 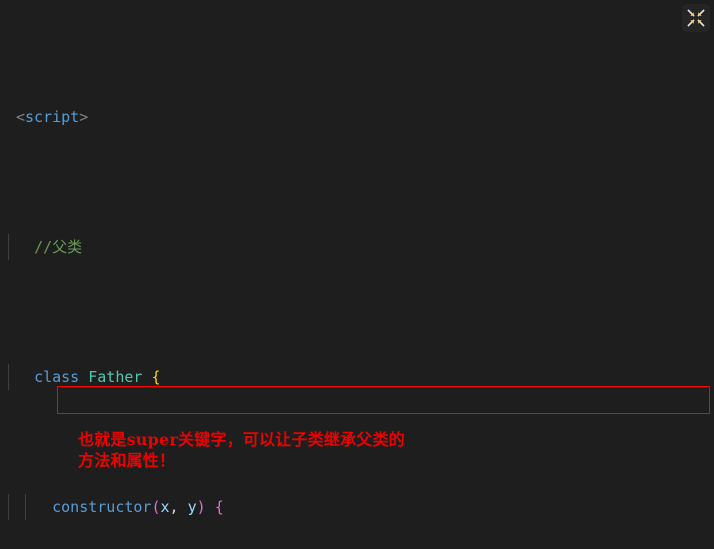 I want to click on red-annotation-line-2: 方法和属性！, so click(x=127, y=460).